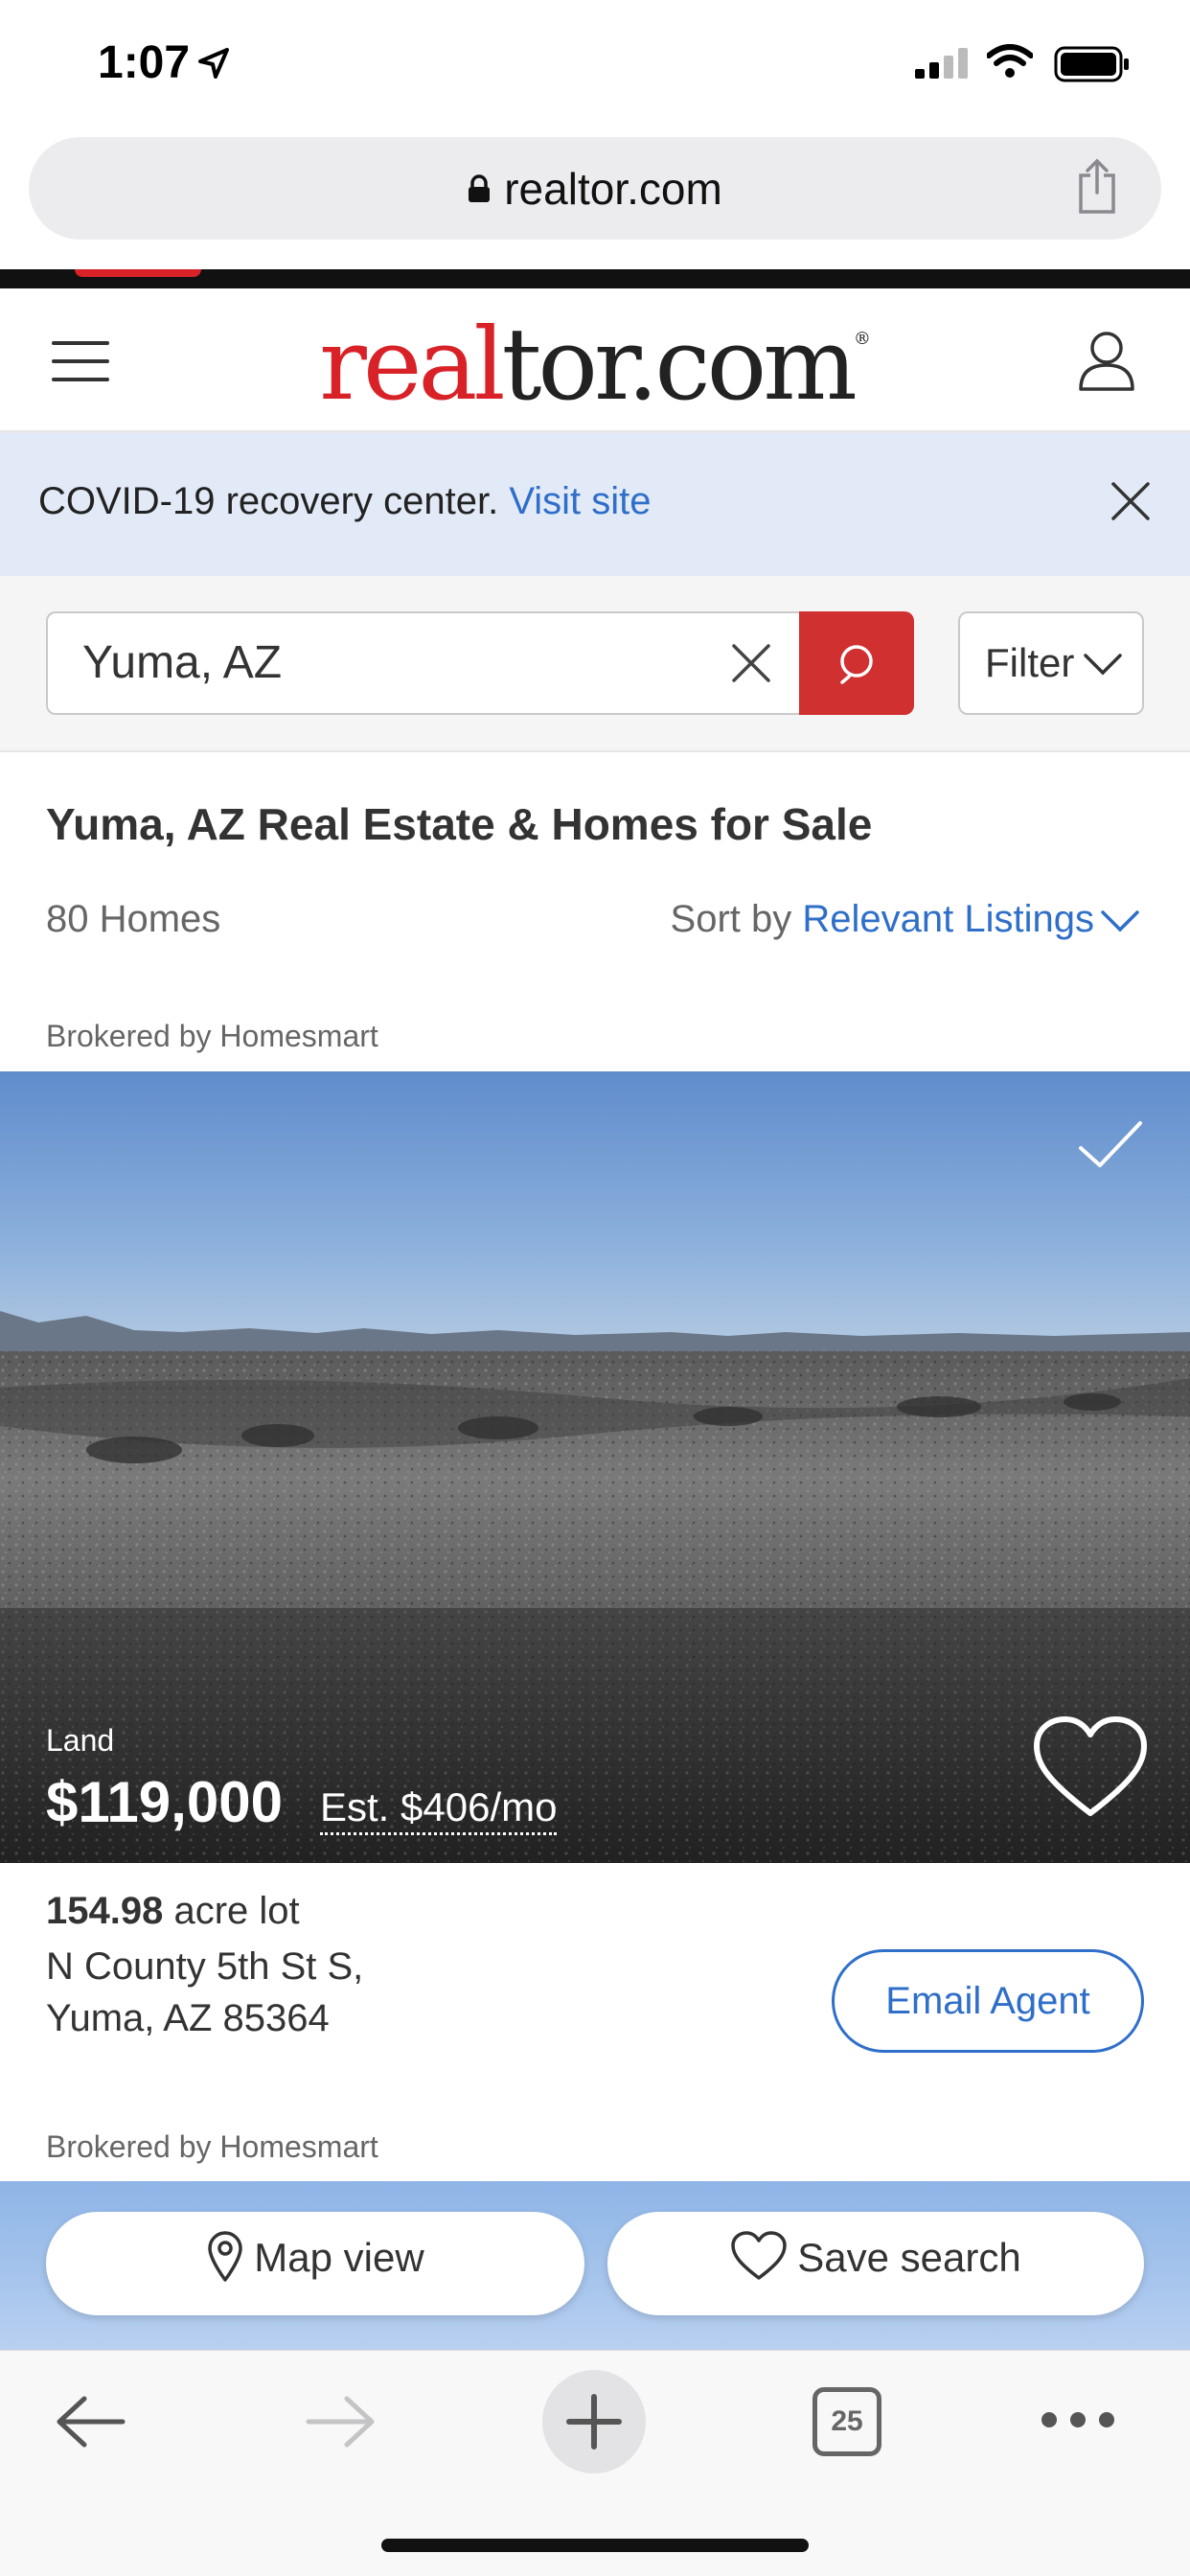 Image resolution: width=1190 pixels, height=2576 pixels. Describe the element at coordinates (1106, 360) in the screenshot. I see `user-account-icon` at that location.